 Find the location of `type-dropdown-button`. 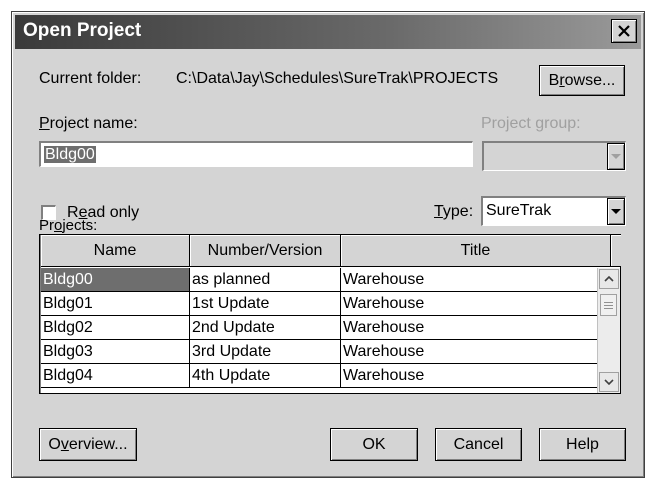

type-dropdown-button is located at coordinates (616, 211).